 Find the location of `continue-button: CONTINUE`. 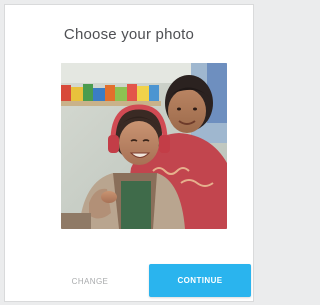

continue-button: CONTINUE is located at coordinates (200, 280).